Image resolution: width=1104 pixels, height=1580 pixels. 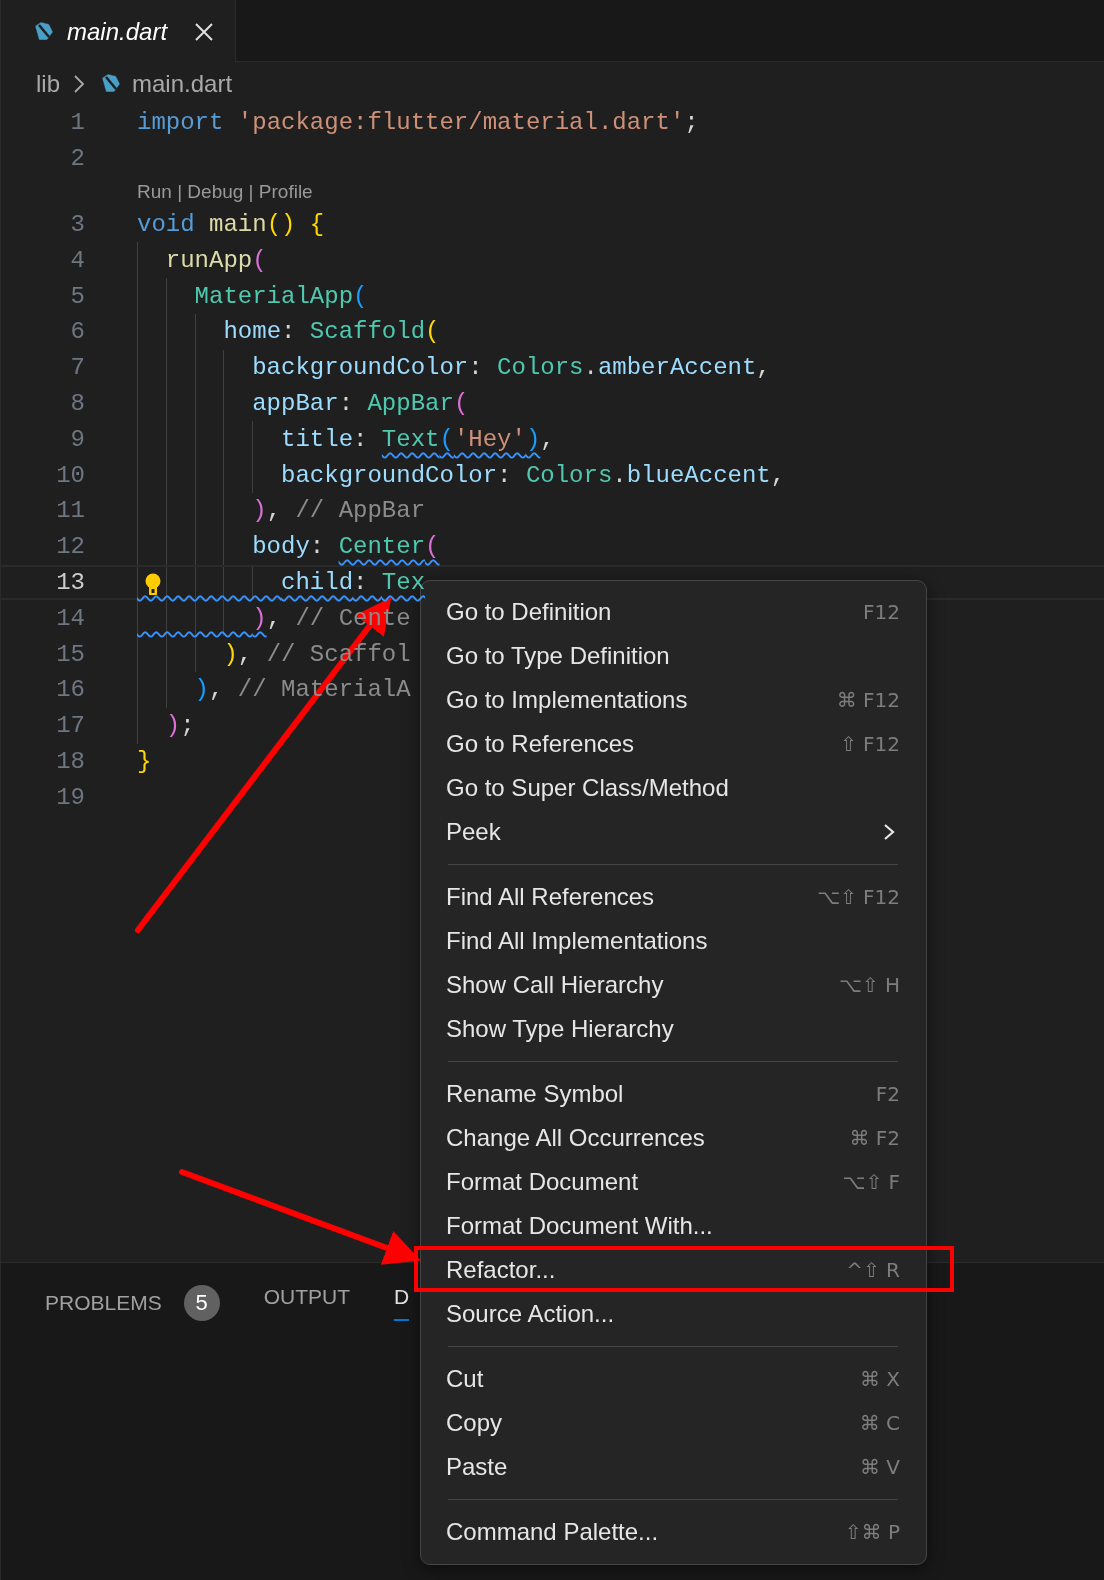 I want to click on shortcut-label: ⌥⇧ H, so click(x=869, y=985).